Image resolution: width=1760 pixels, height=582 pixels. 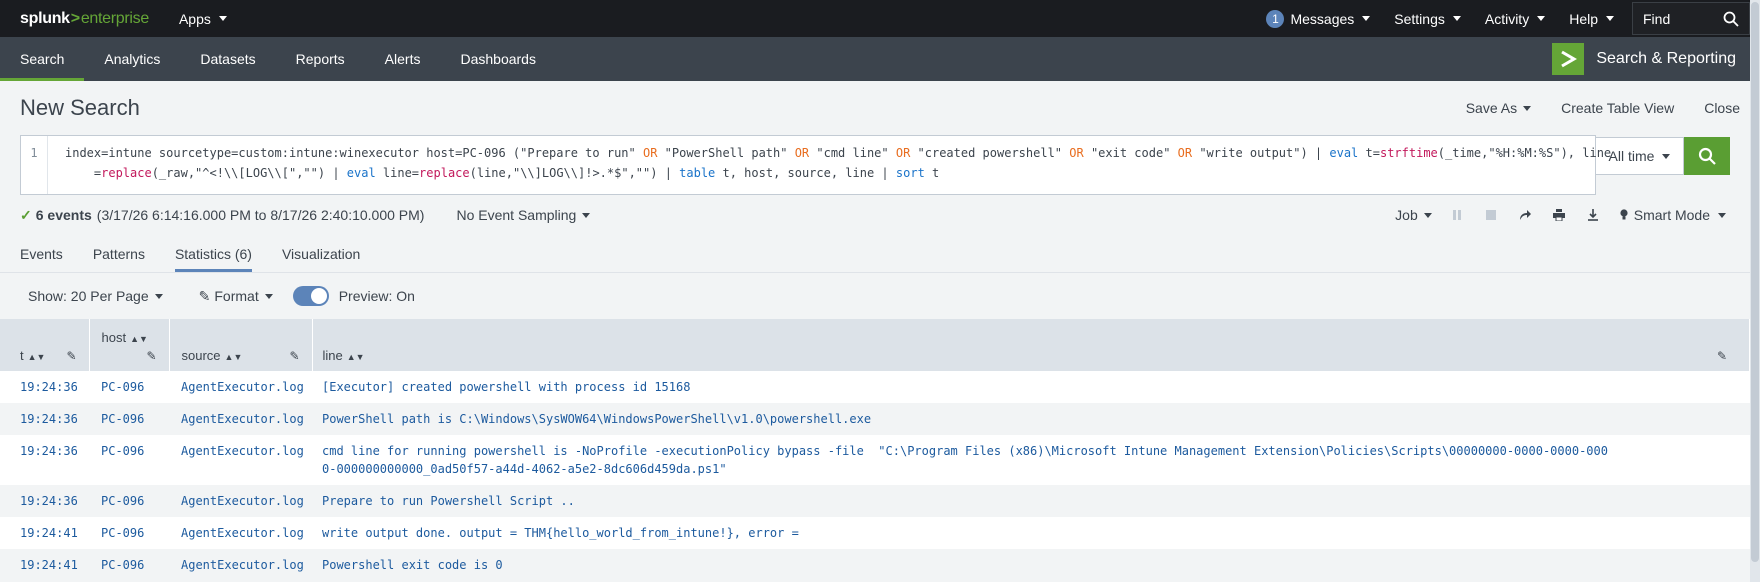 I want to click on table-options: Show: 20 Per Page ✎ Format Preview: On, so click(x=880, y=296).